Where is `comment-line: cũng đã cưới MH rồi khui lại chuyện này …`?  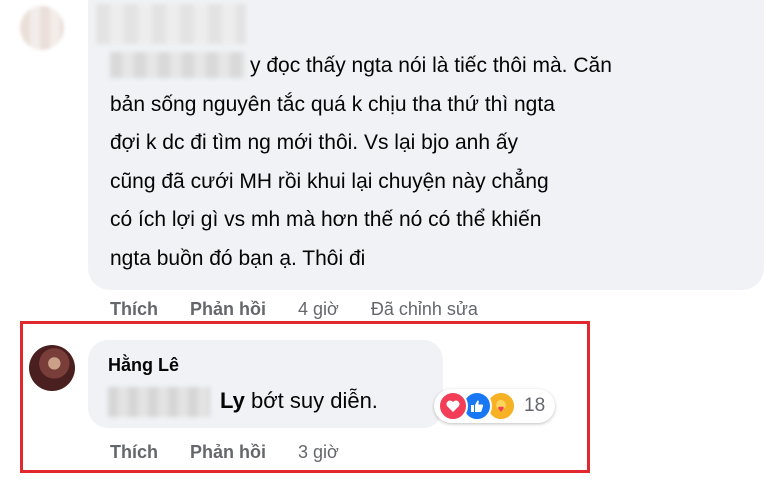 comment-line: cũng đã cưới MH rồi khui lại chuyện này … is located at coordinates (329, 181).